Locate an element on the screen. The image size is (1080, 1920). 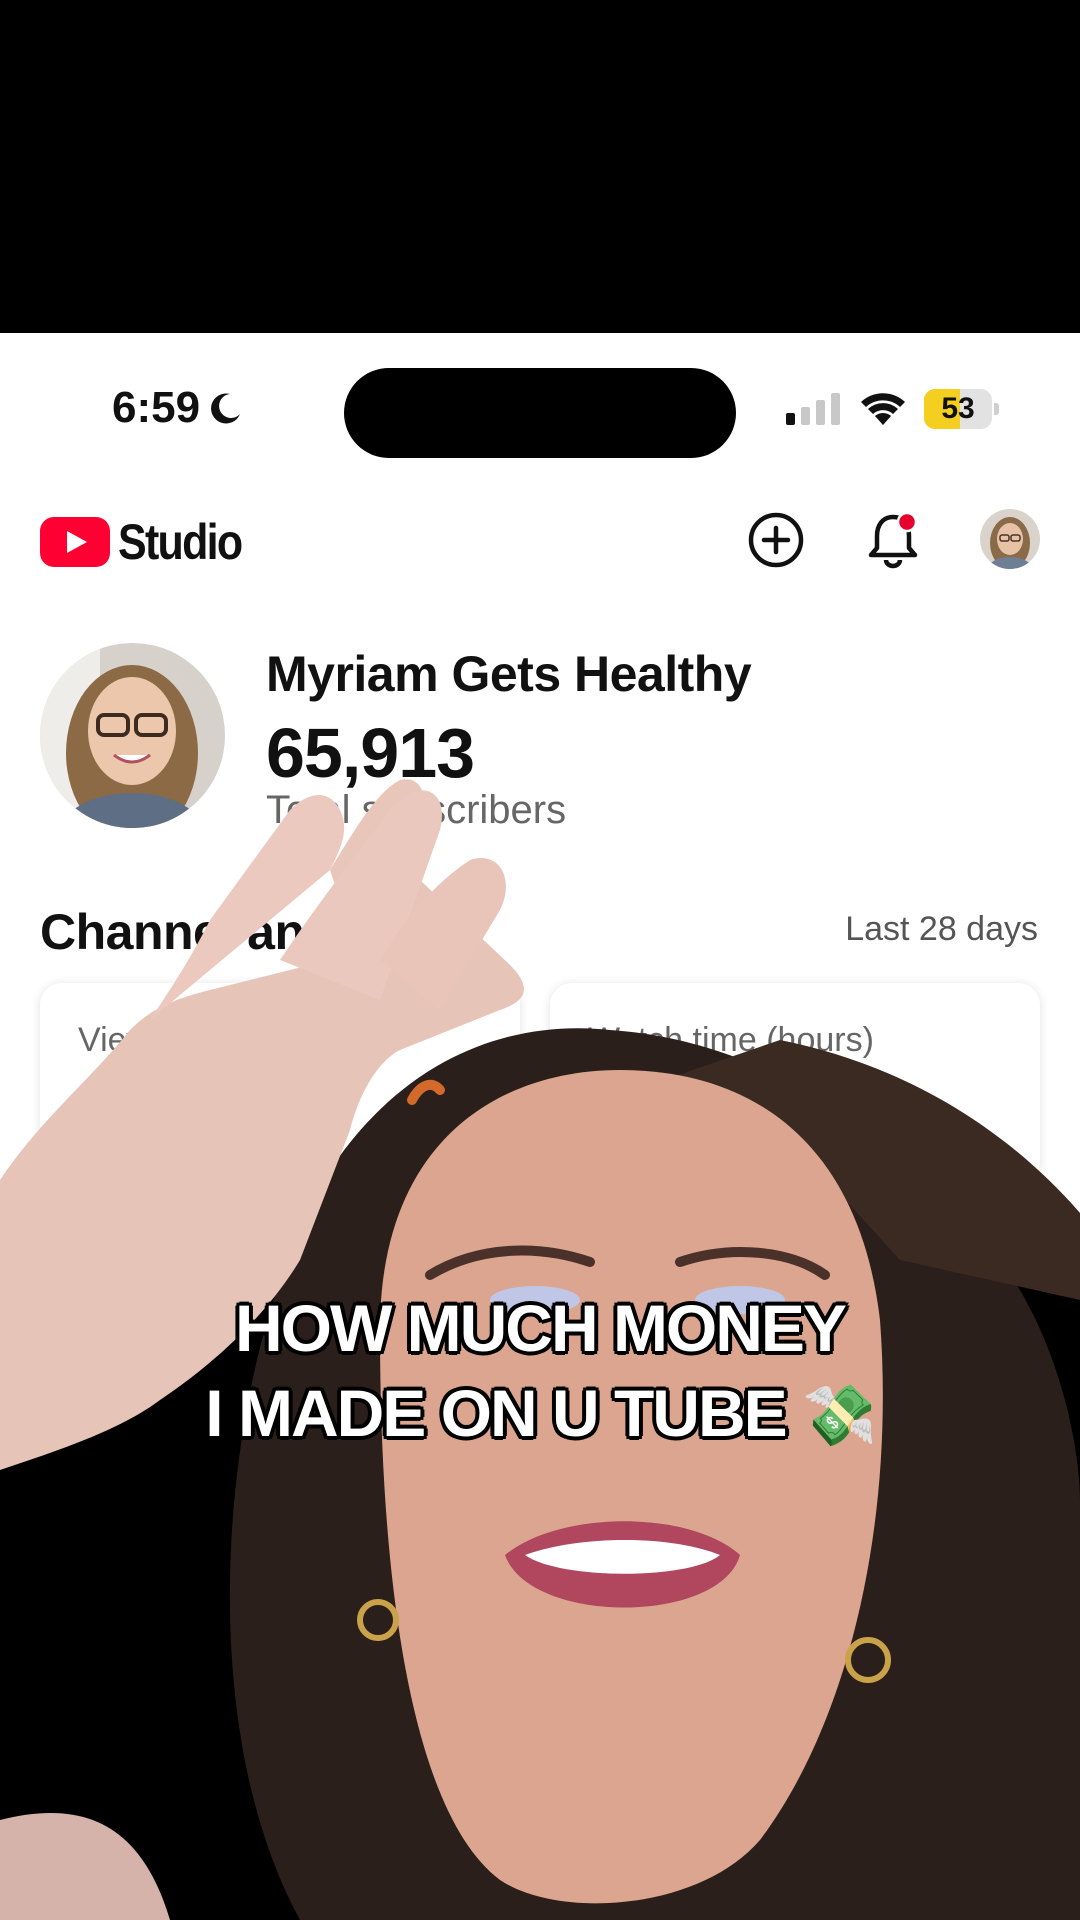
money-with-wings-icon: 💸 is located at coordinates (839, 1415).